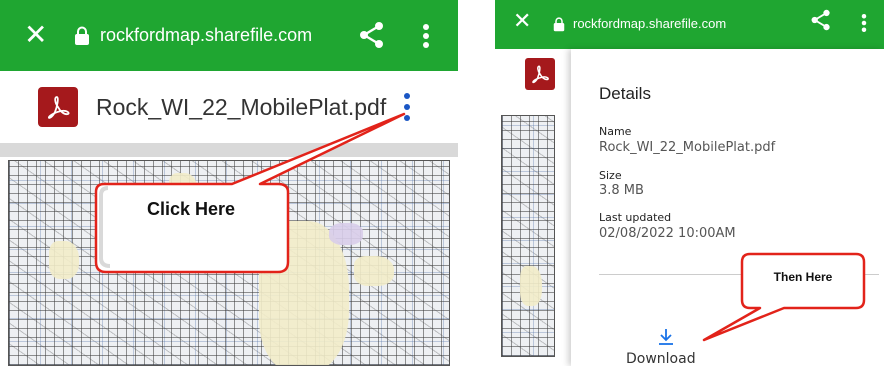 Image resolution: width=884 pixels, height=366 pixels. I want to click on then-here-callout-text: Then Here, so click(803, 277).